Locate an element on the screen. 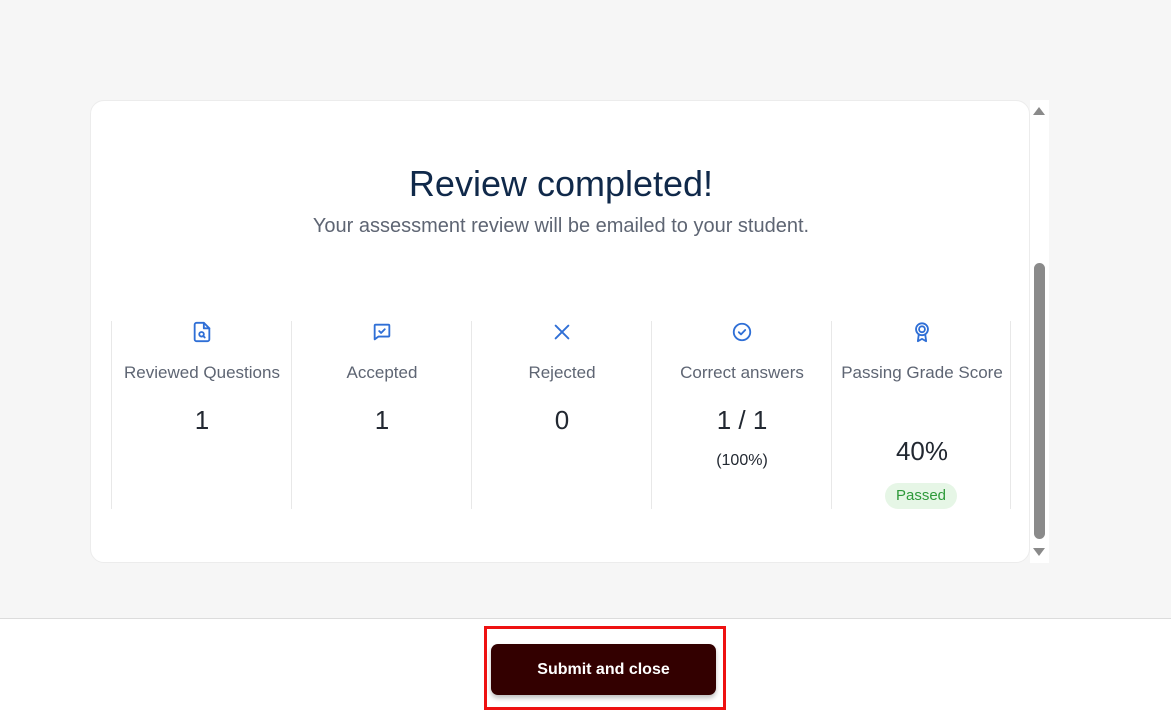  check-circle-icon is located at coordinates (742, 332).